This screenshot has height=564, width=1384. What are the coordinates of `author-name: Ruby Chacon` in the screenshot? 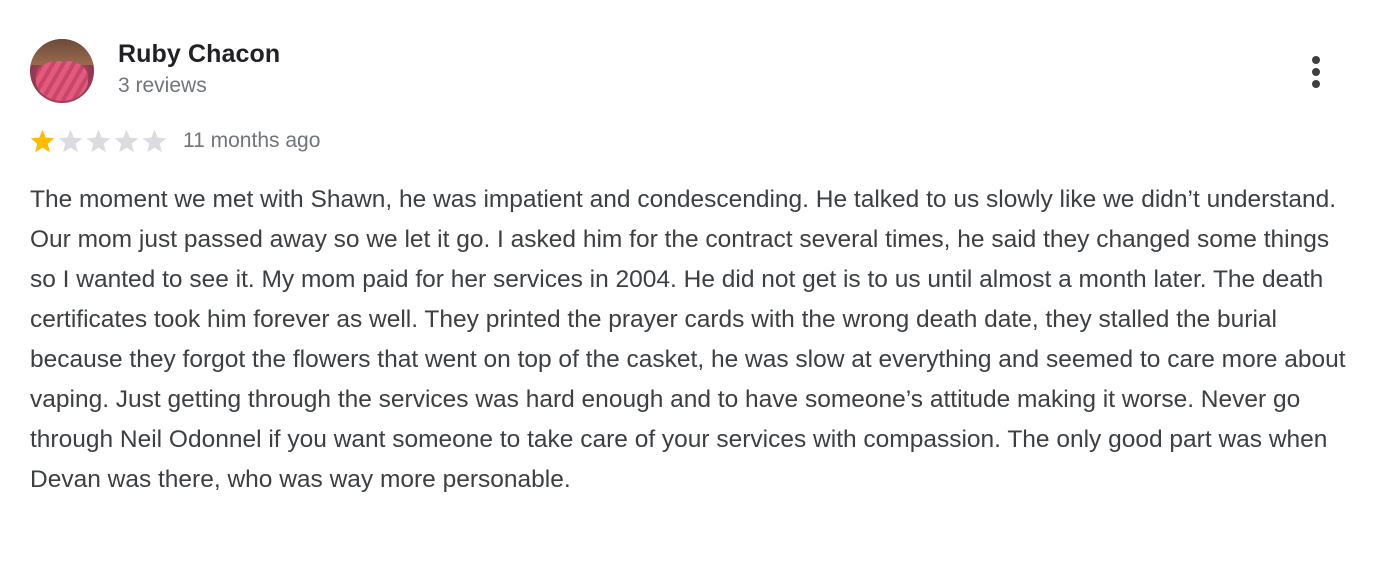 It's located at (199, 54).